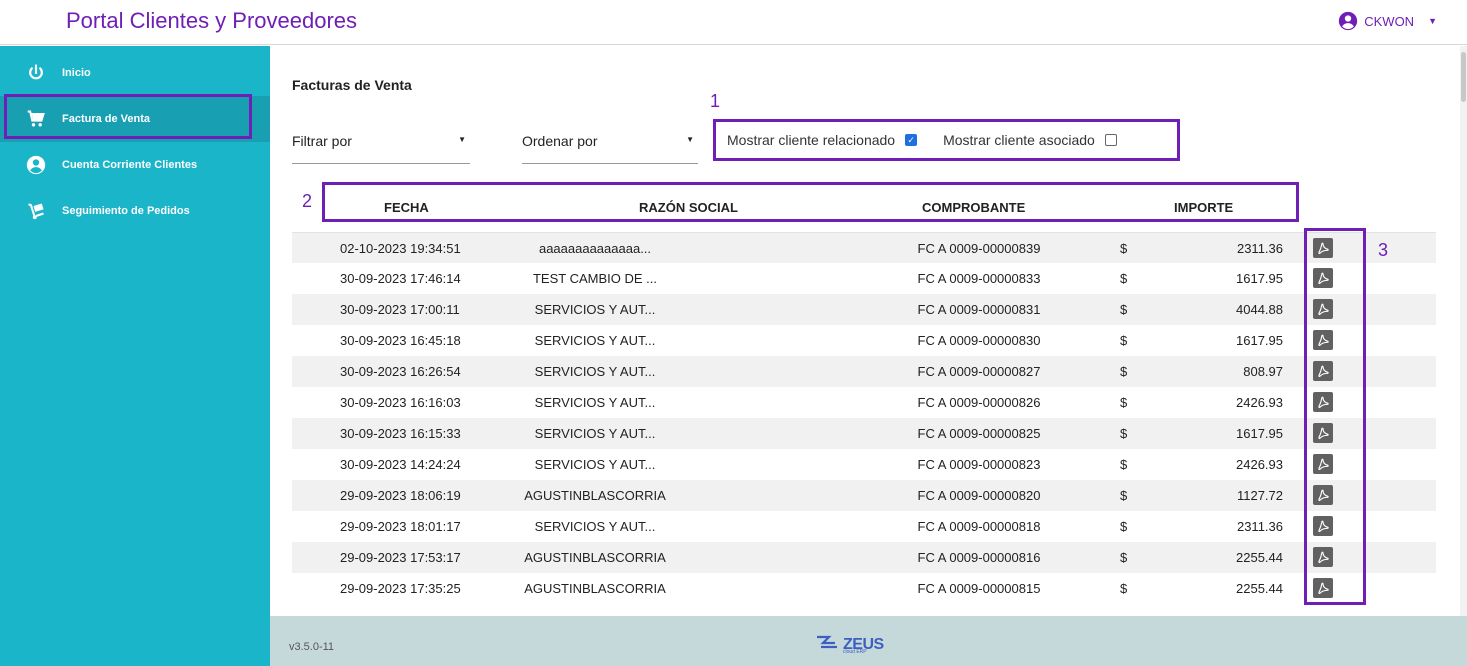  What do you see at coordinates (400, 557) in the screenshot?
I see `cell-fecha: 29-09-2023 17:53:17` at bounding box center [400, 557].